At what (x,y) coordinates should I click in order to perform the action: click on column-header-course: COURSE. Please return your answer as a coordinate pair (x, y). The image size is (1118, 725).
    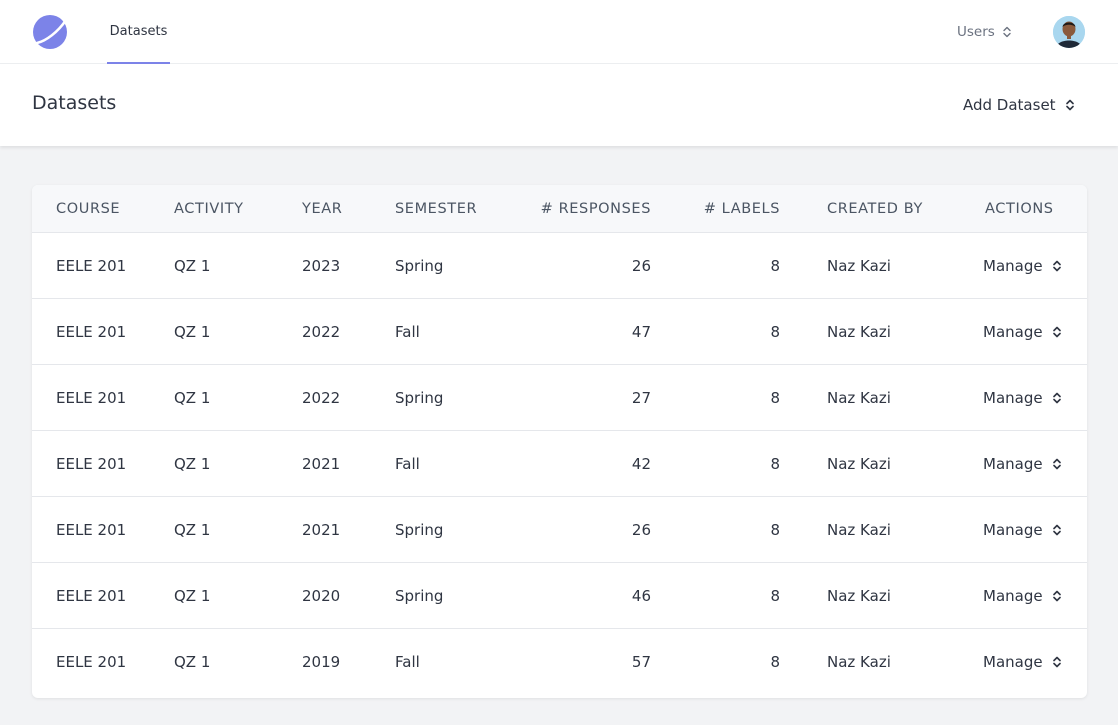
    Looking at the image, I should click on (88, 209).